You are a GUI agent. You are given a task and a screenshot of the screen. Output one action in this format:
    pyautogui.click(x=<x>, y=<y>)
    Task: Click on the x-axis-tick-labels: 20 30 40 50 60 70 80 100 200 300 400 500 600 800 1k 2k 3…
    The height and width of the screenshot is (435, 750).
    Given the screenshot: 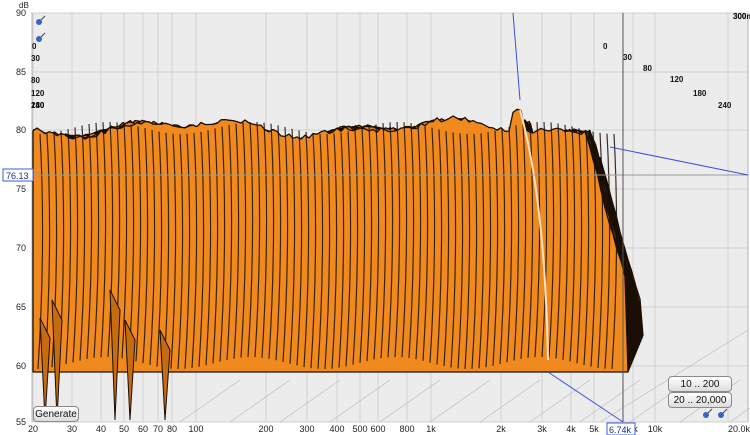 What is the action you would take?
    pyautogui.click(x=389, y=429)
    